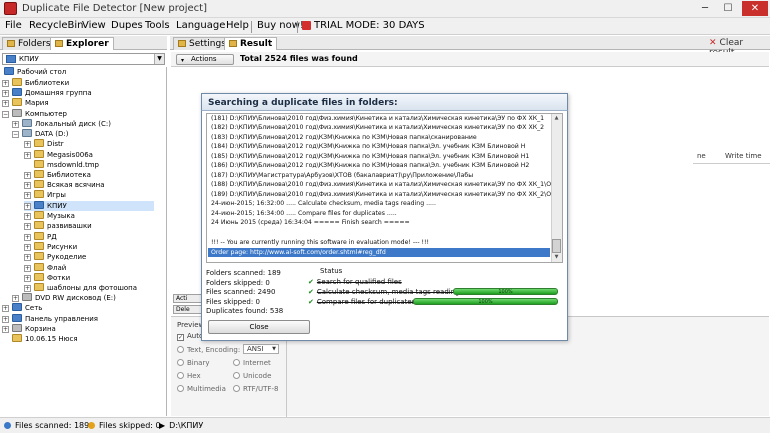  What do you see at coordinates (45, 268) in the screenshot?
I see `tree-item: + Флай` at bounding box center [45, 268].